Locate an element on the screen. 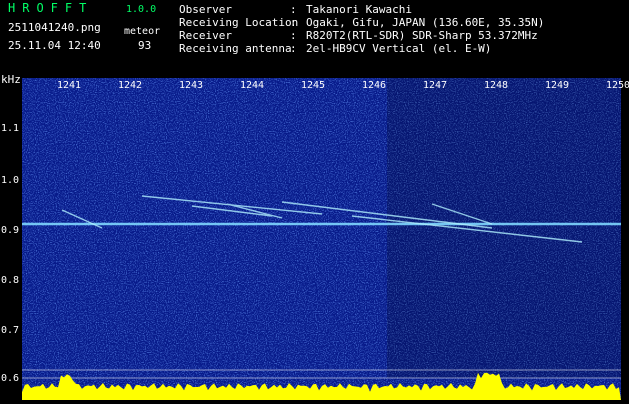 This screenshot has width=629, height=404. x-tick-label: 1244 is located at coordinates (252, 85).